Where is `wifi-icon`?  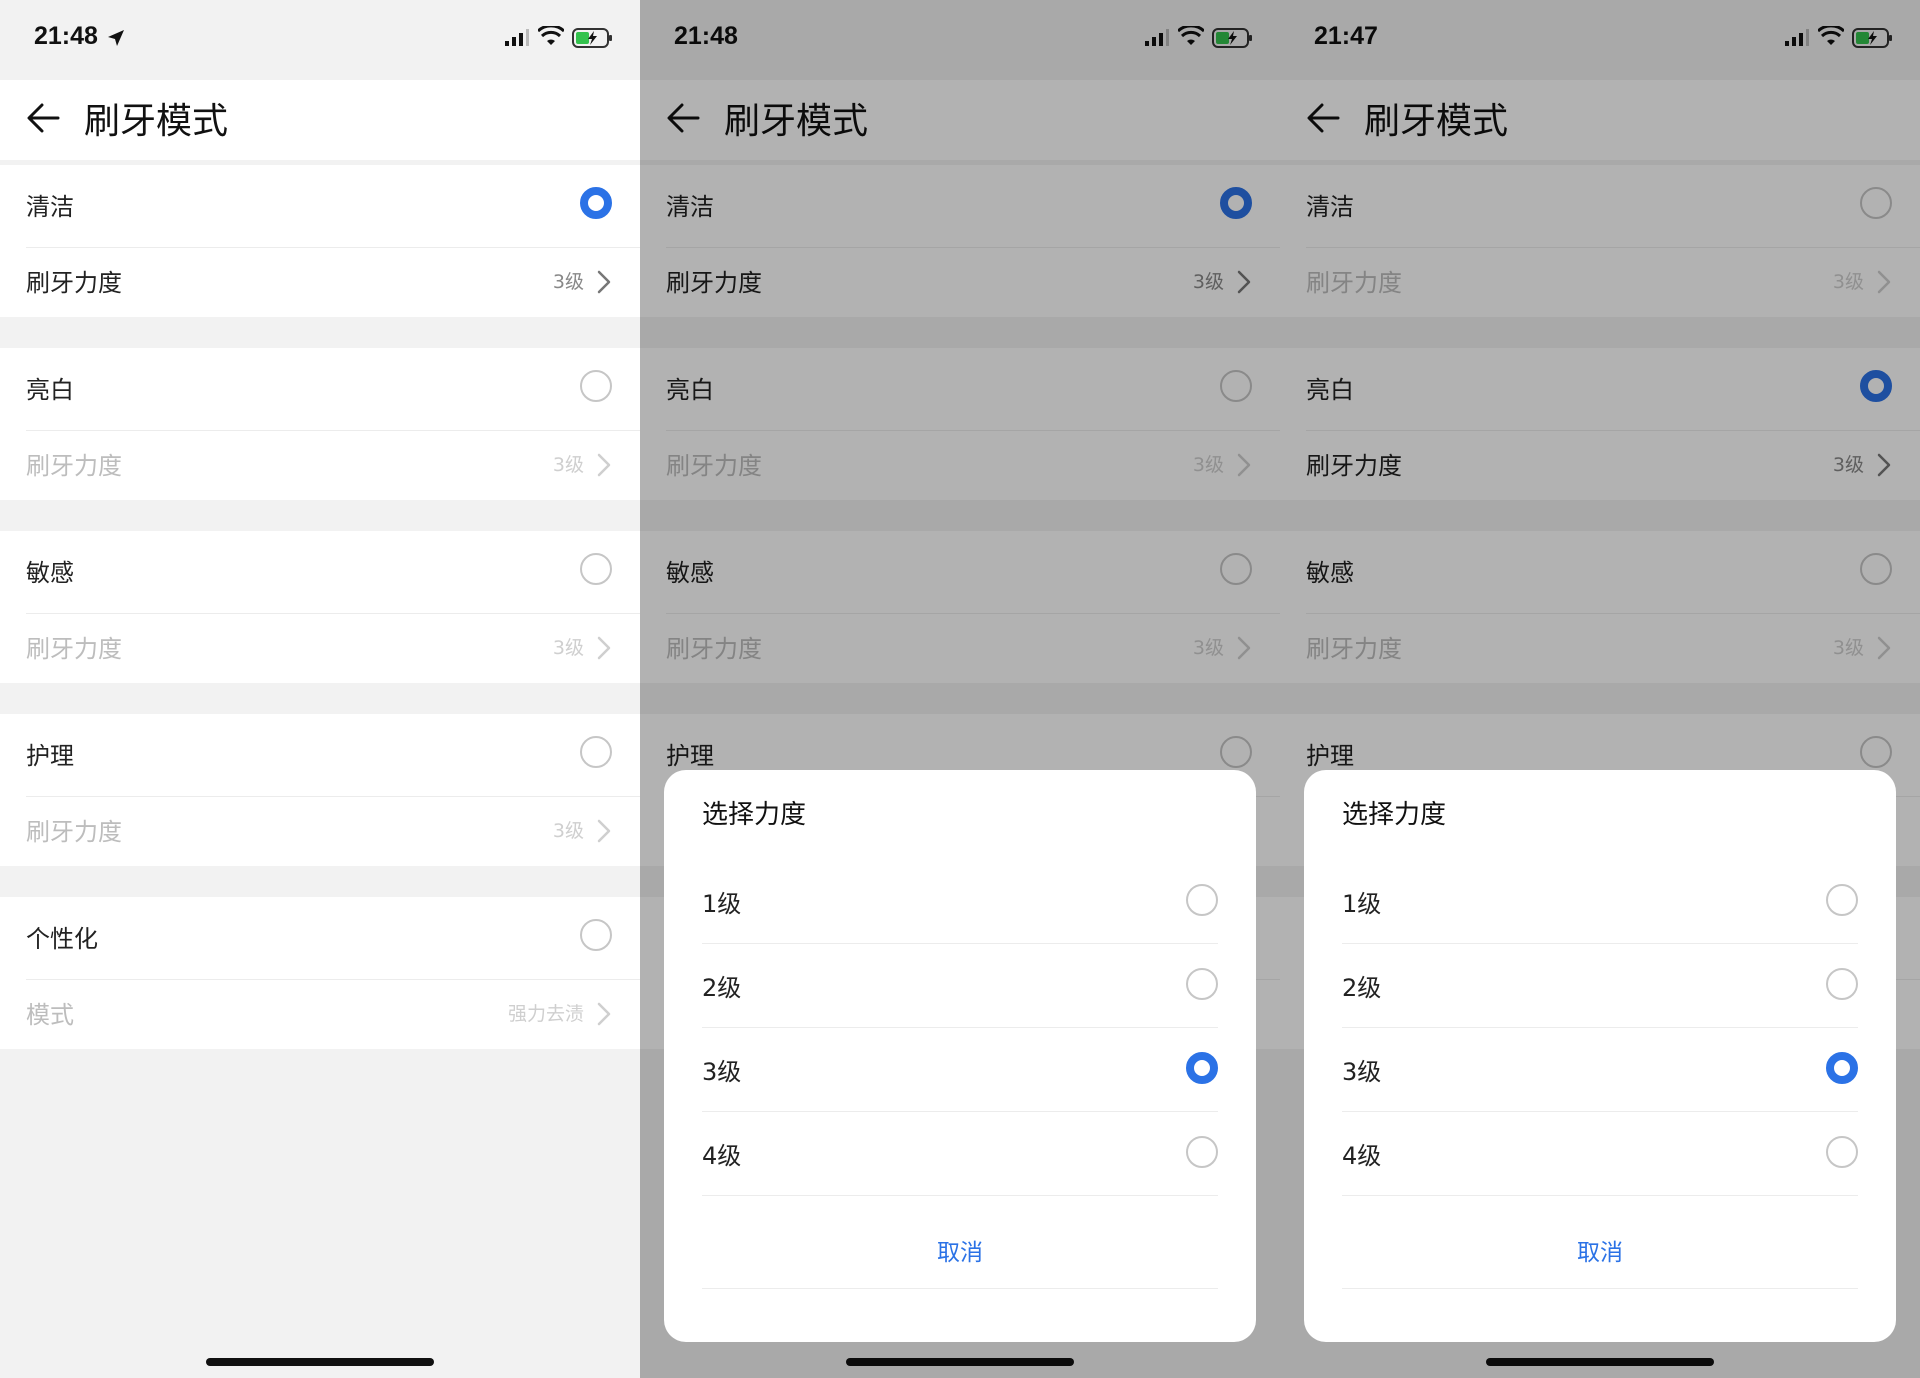 wifi-icon is located at coordinates (551, 36).